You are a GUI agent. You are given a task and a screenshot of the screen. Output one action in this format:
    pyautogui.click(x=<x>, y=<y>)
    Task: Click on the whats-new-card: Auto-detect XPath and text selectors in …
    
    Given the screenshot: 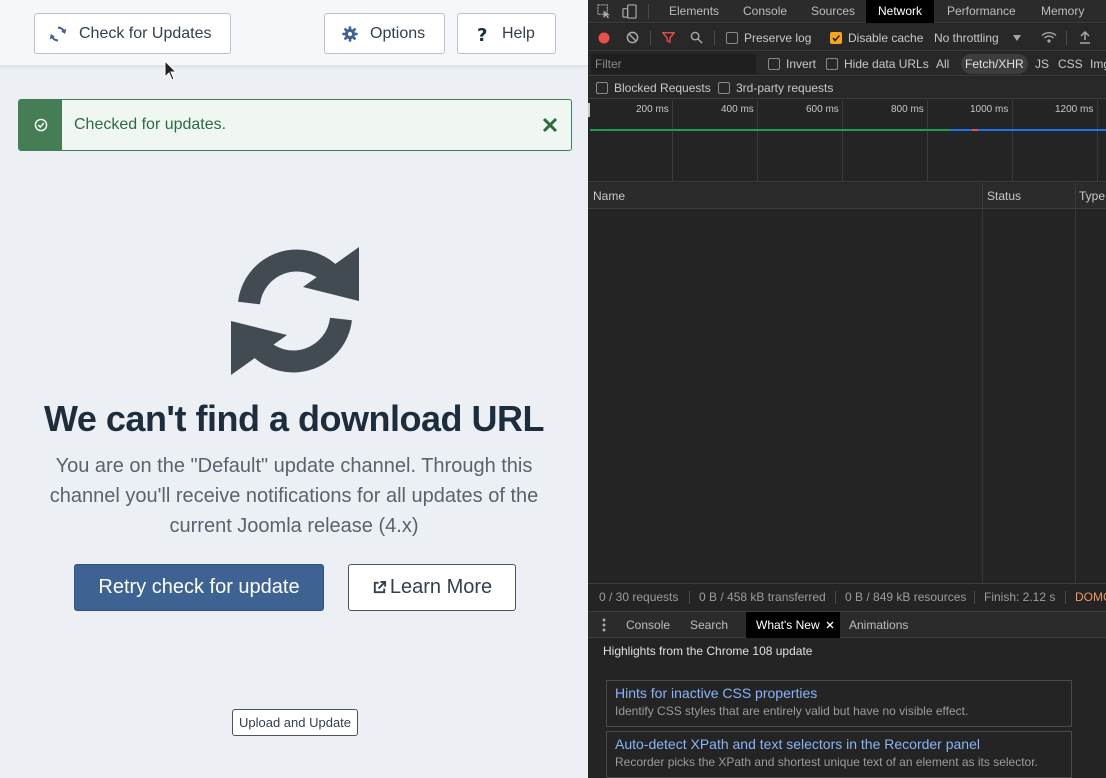 What is the action you would take?
    pyautogui.click(x=839, y=754)
    